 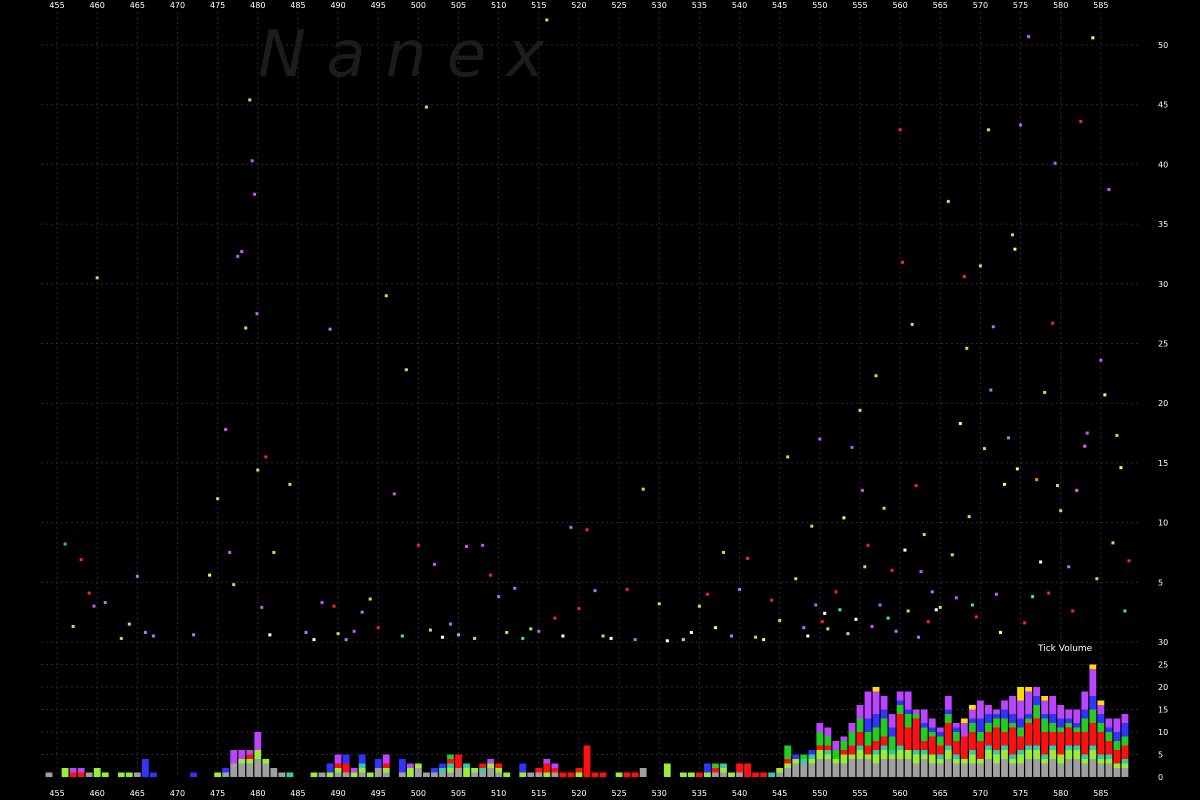 I want to click on y-tick-label: 30, so click(x=1163, y=642).